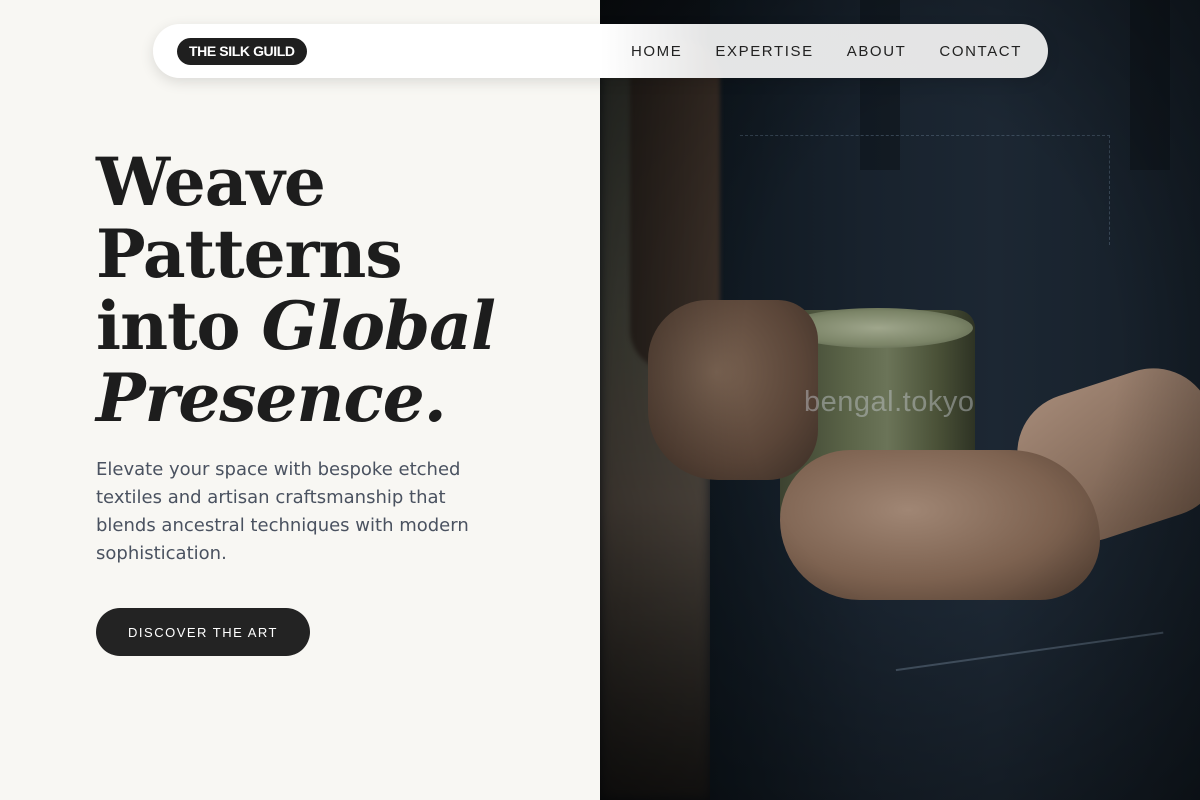 The height and width of the screenshot is (800, 1200). Describe the element at coordinates (764, 51) in the screenshot. I see `nav-link-expertise: EXPERTISE` at that location.